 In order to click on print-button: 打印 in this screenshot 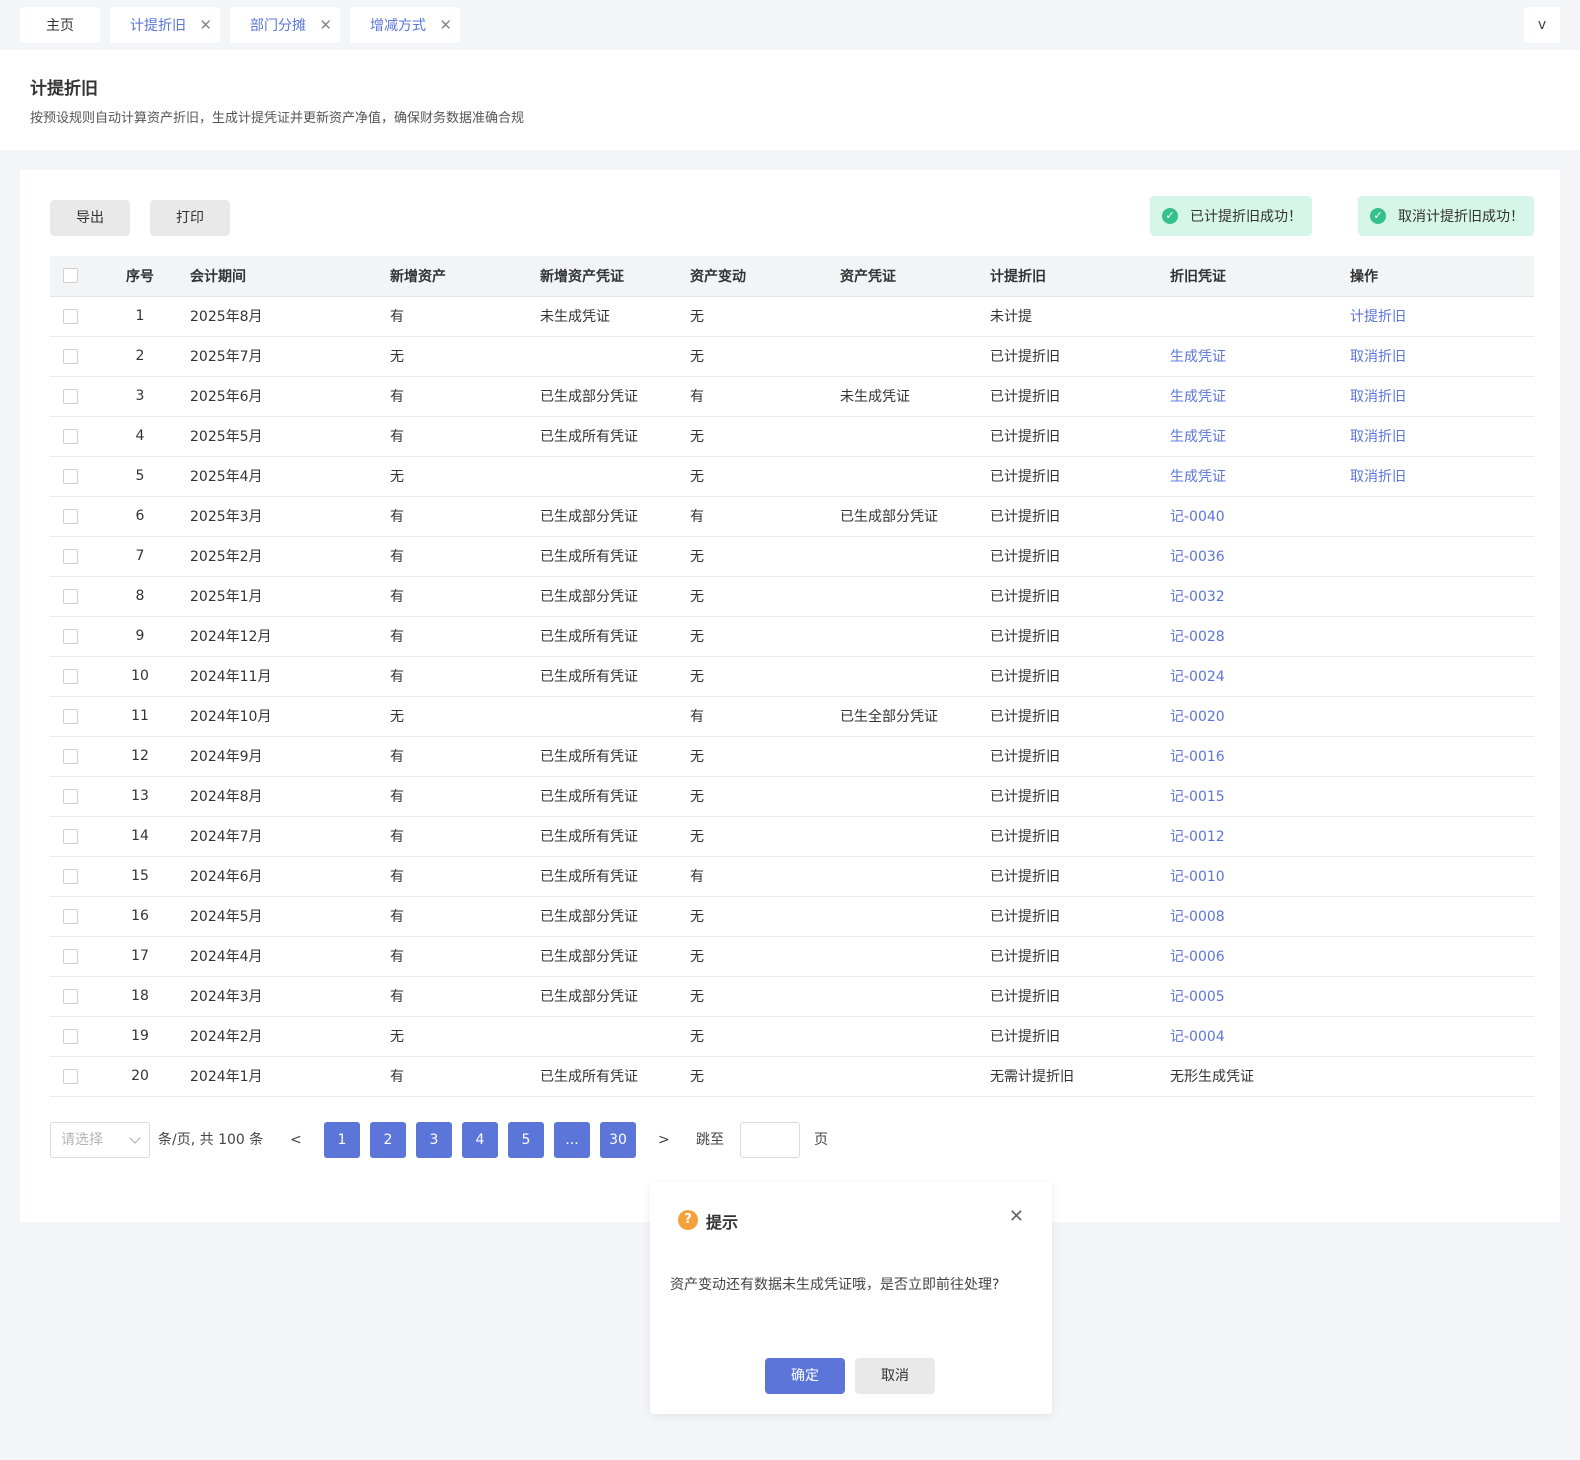, I will do `click(190, 218)`.